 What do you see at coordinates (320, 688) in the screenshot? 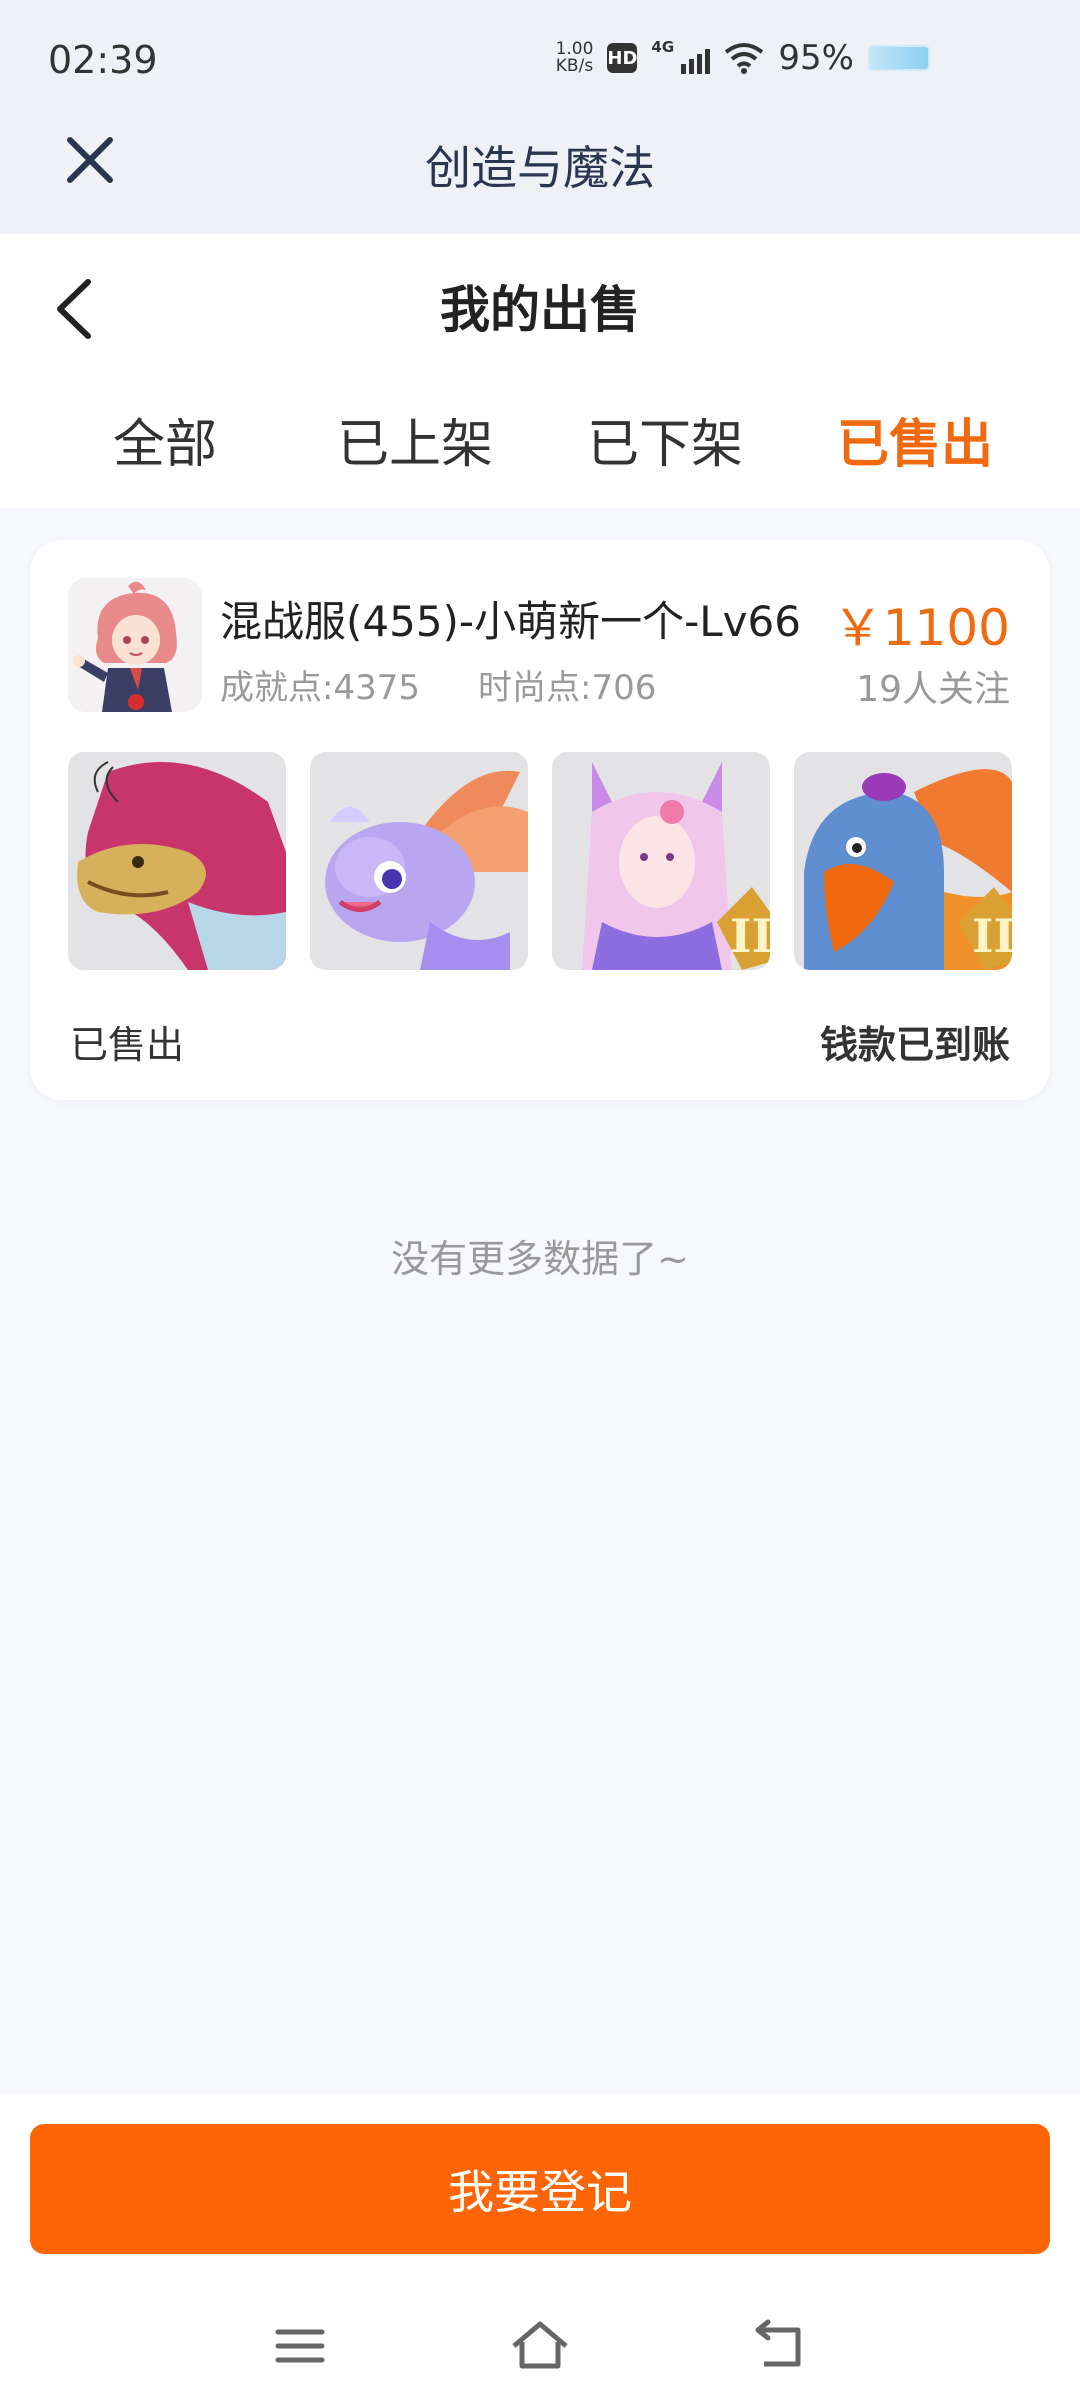
I see `achievement-points: 成就点:4375` at bounding box center [320, 688].